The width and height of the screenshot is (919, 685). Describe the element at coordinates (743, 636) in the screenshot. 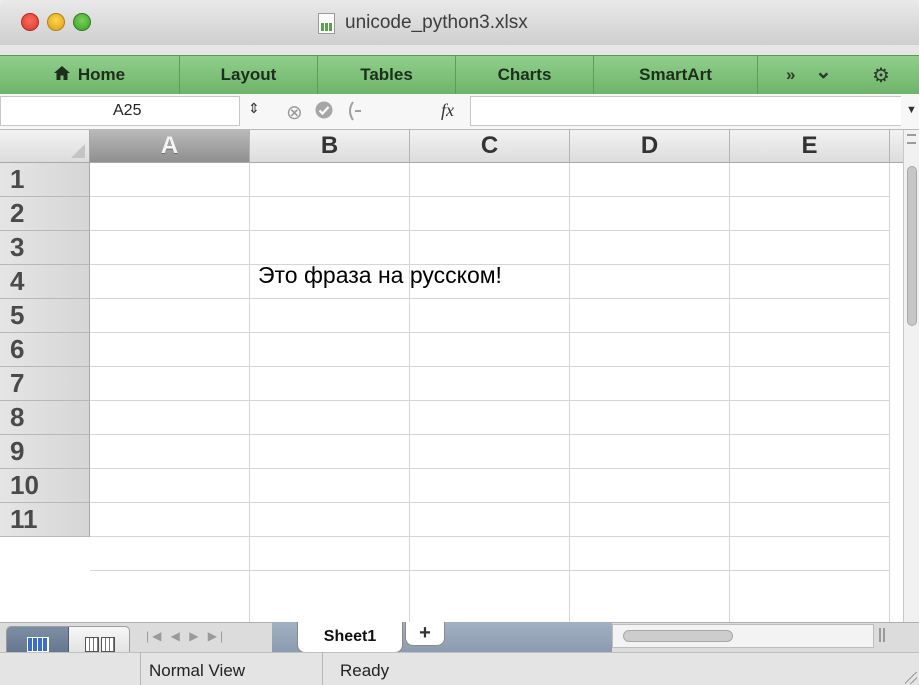

I see `horizontal-scrollbar` at that location.